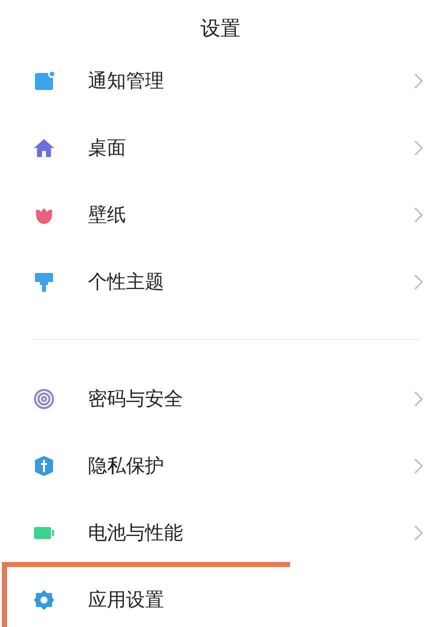  I want to click on settings-item: 壁纸, so click(220, 214).